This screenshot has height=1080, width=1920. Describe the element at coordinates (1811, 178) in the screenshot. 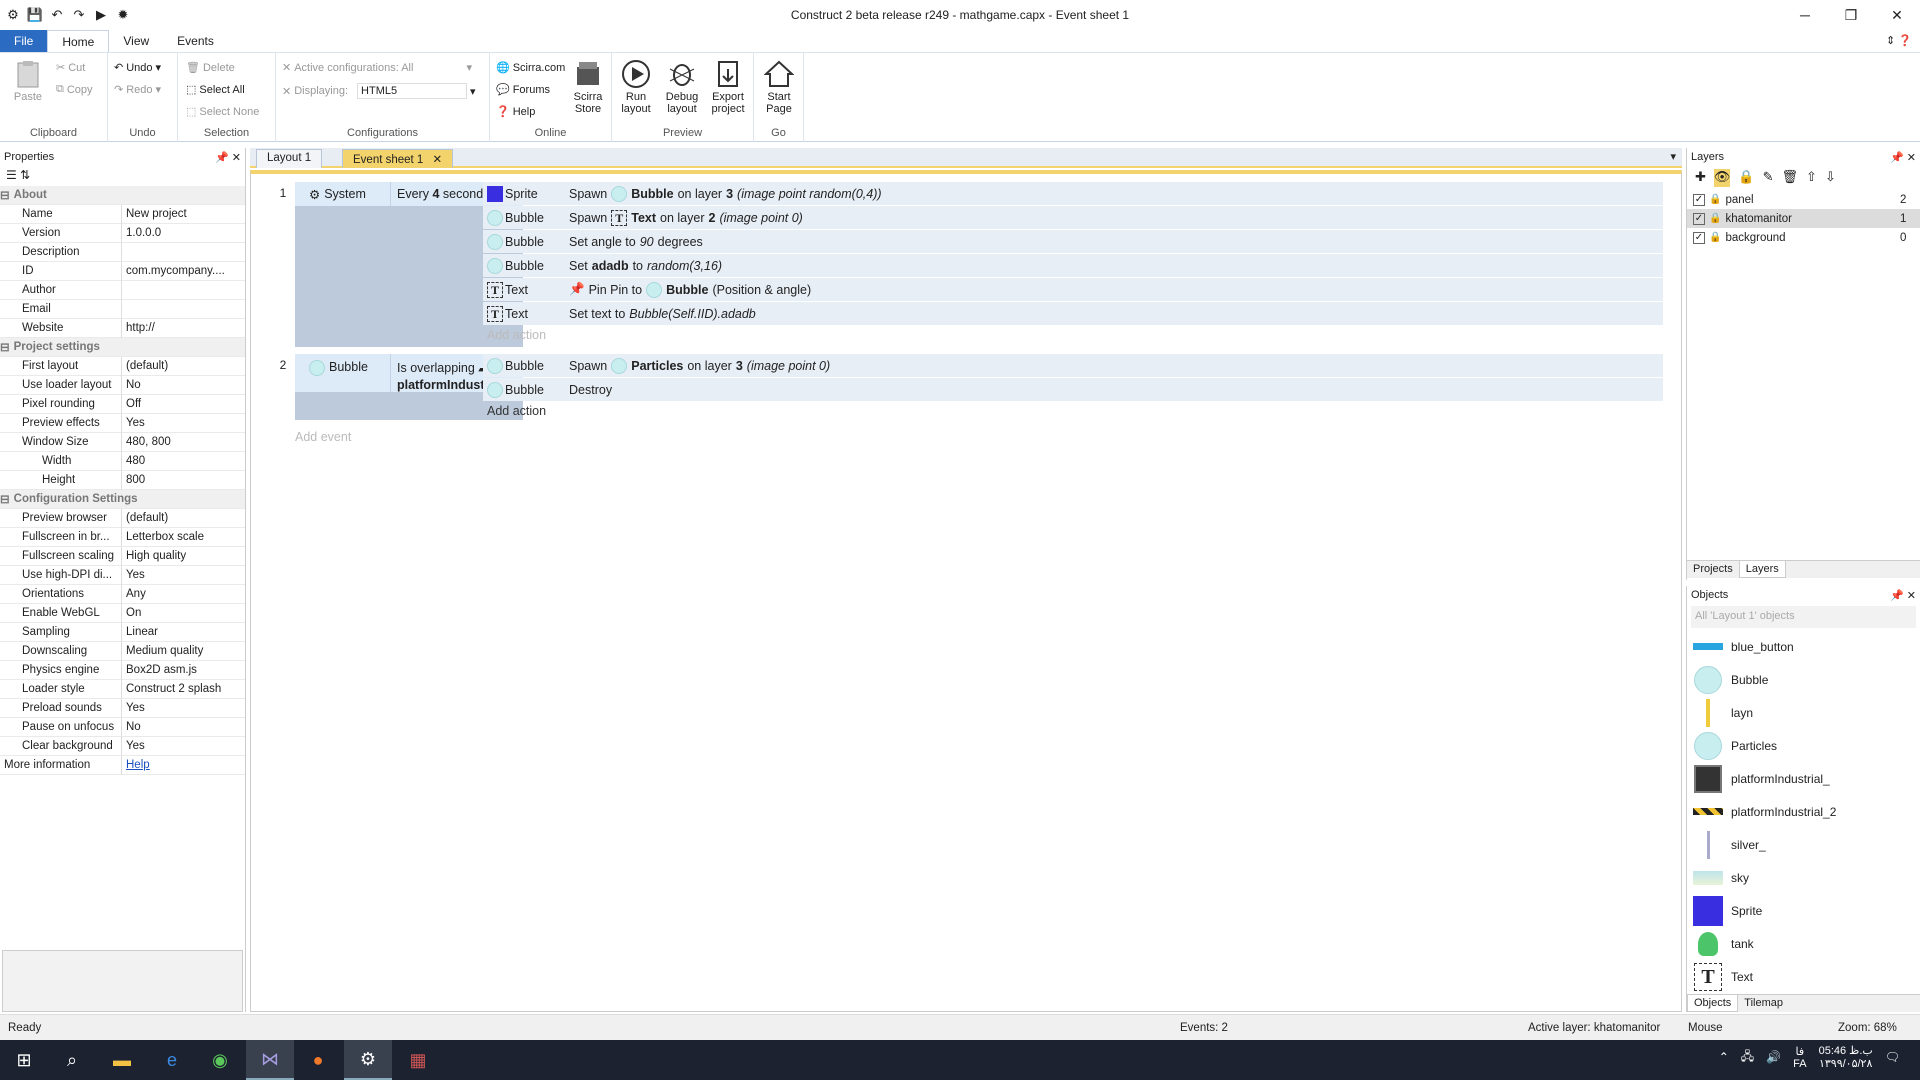

I see `move-up-icon: ⇧` at that location.